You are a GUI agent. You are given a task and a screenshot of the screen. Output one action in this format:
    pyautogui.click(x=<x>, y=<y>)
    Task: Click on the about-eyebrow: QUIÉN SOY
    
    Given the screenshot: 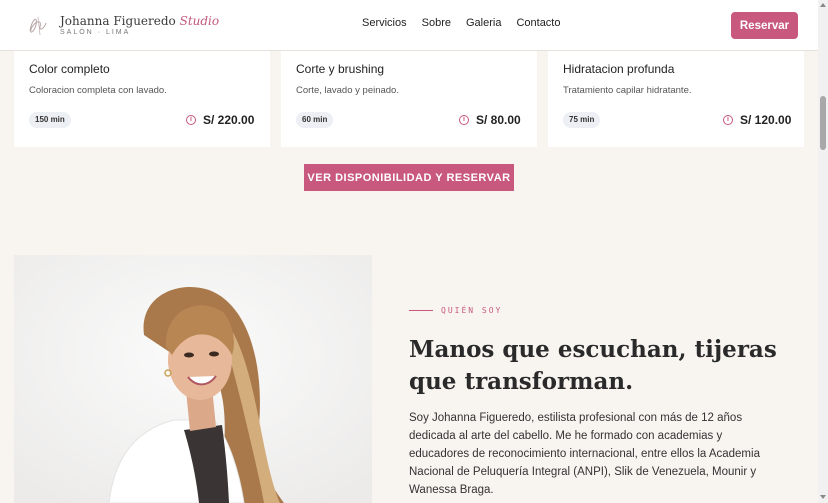 What is the action you would take?
    pyautogui.click(x=455, y=310)
    